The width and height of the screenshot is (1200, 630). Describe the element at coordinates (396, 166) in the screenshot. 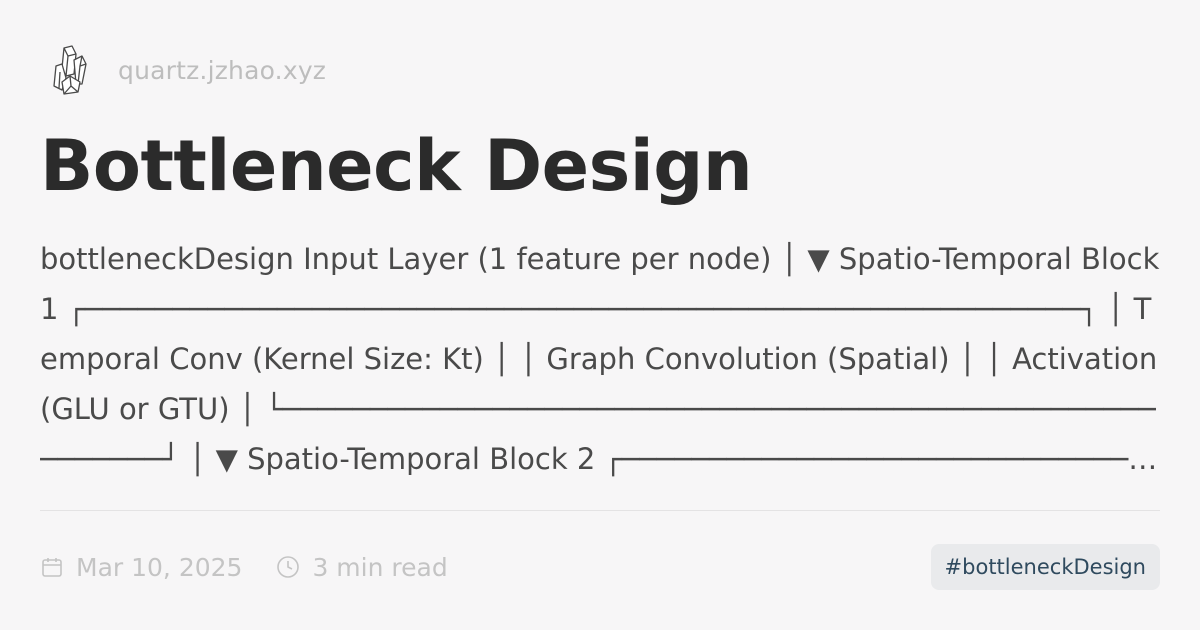

I see `page-title: Bottleneck Design` at that location.